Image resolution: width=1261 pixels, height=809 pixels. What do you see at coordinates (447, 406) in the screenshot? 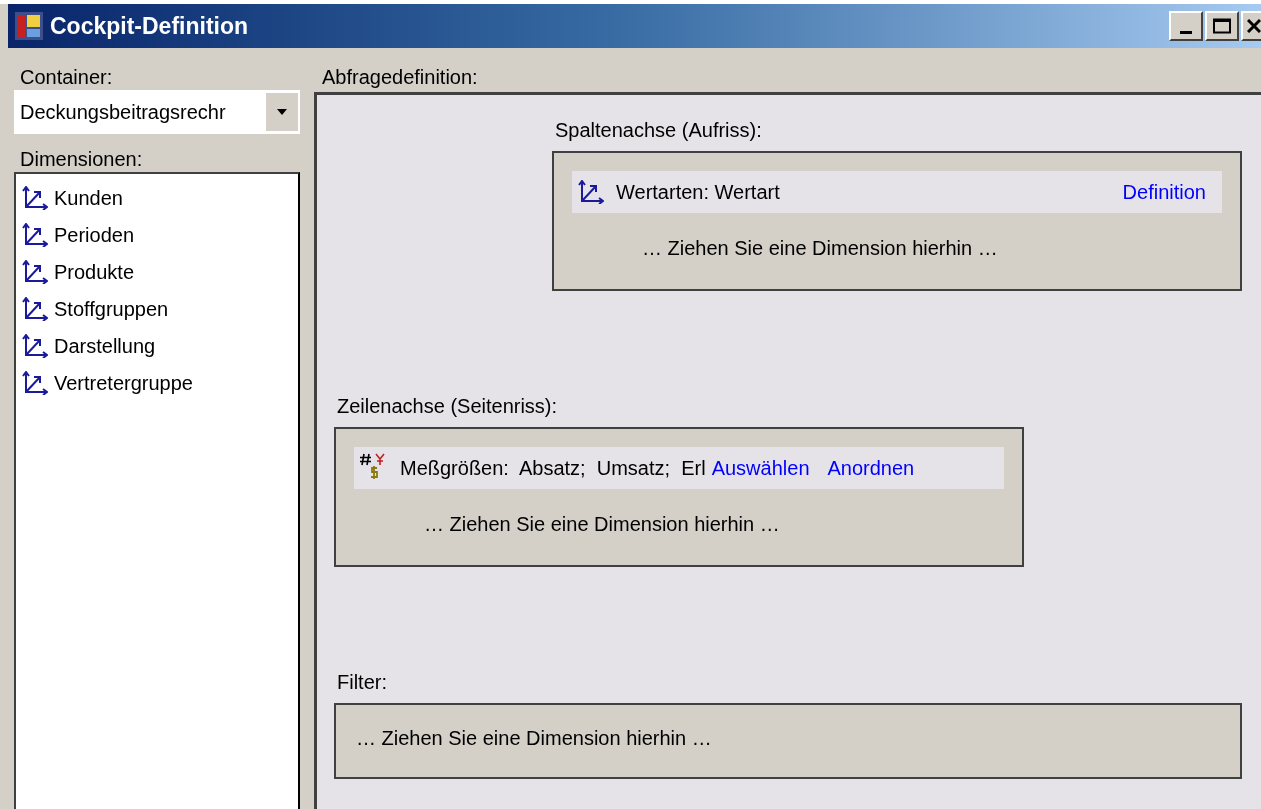
I see `zone-label: Zeilenachse (Seitenriss):` at bounding box center [447, 406].